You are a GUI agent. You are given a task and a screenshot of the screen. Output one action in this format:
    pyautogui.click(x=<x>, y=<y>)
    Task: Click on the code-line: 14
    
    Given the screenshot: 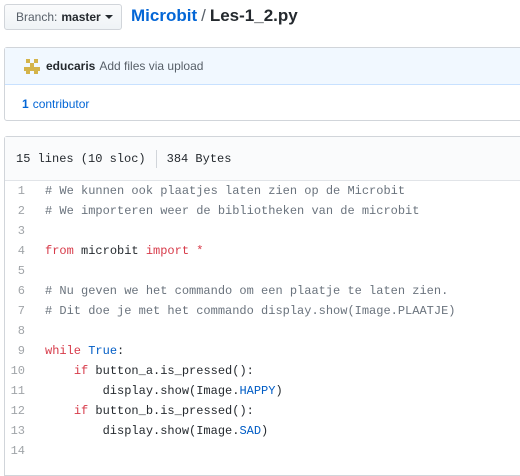 What is the action you would take?
    pyautogui.click(x=262, y=451)
    